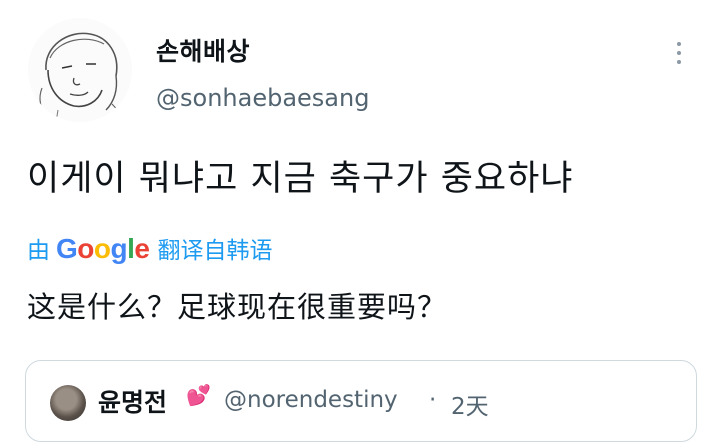  What do you see at coordinates (215, 251) in the screenshot?
I see `translated-by-suffix: 翻译自韩语` at bounding box center [215, 251].